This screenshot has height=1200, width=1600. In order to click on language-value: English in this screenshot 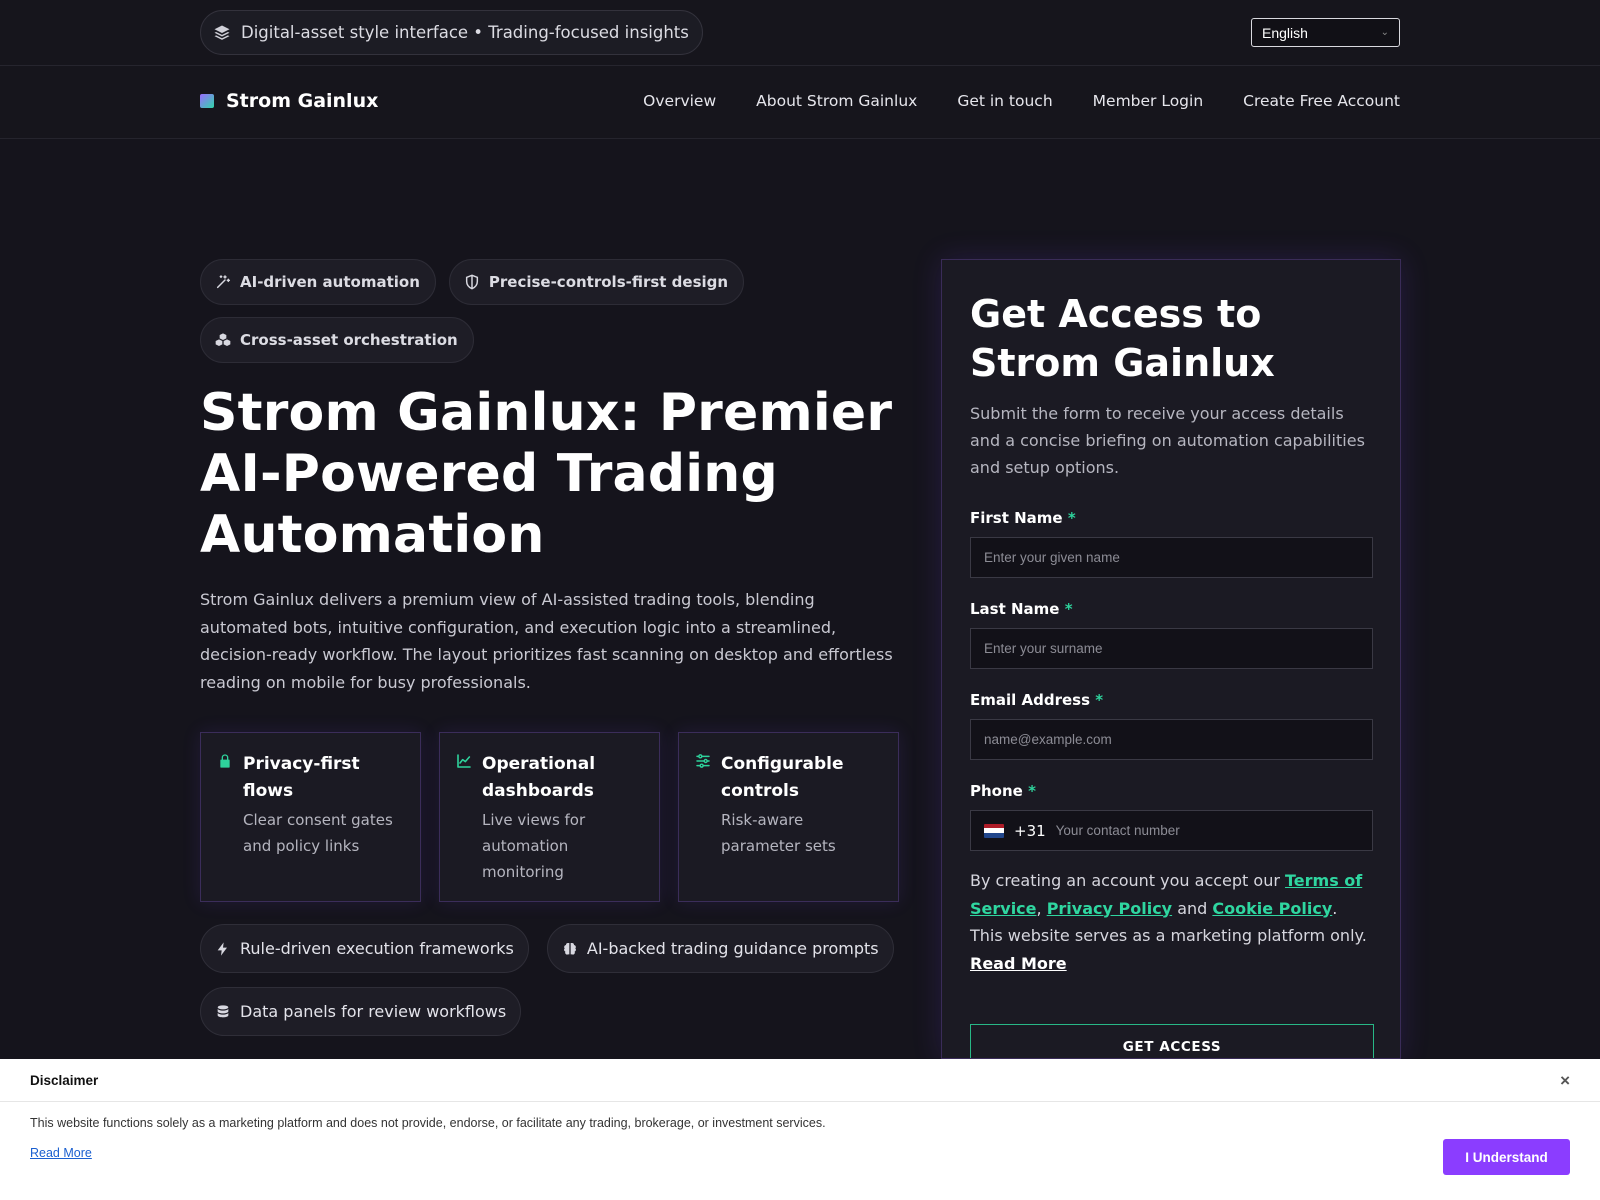, I will do `click(1285, 32)`.